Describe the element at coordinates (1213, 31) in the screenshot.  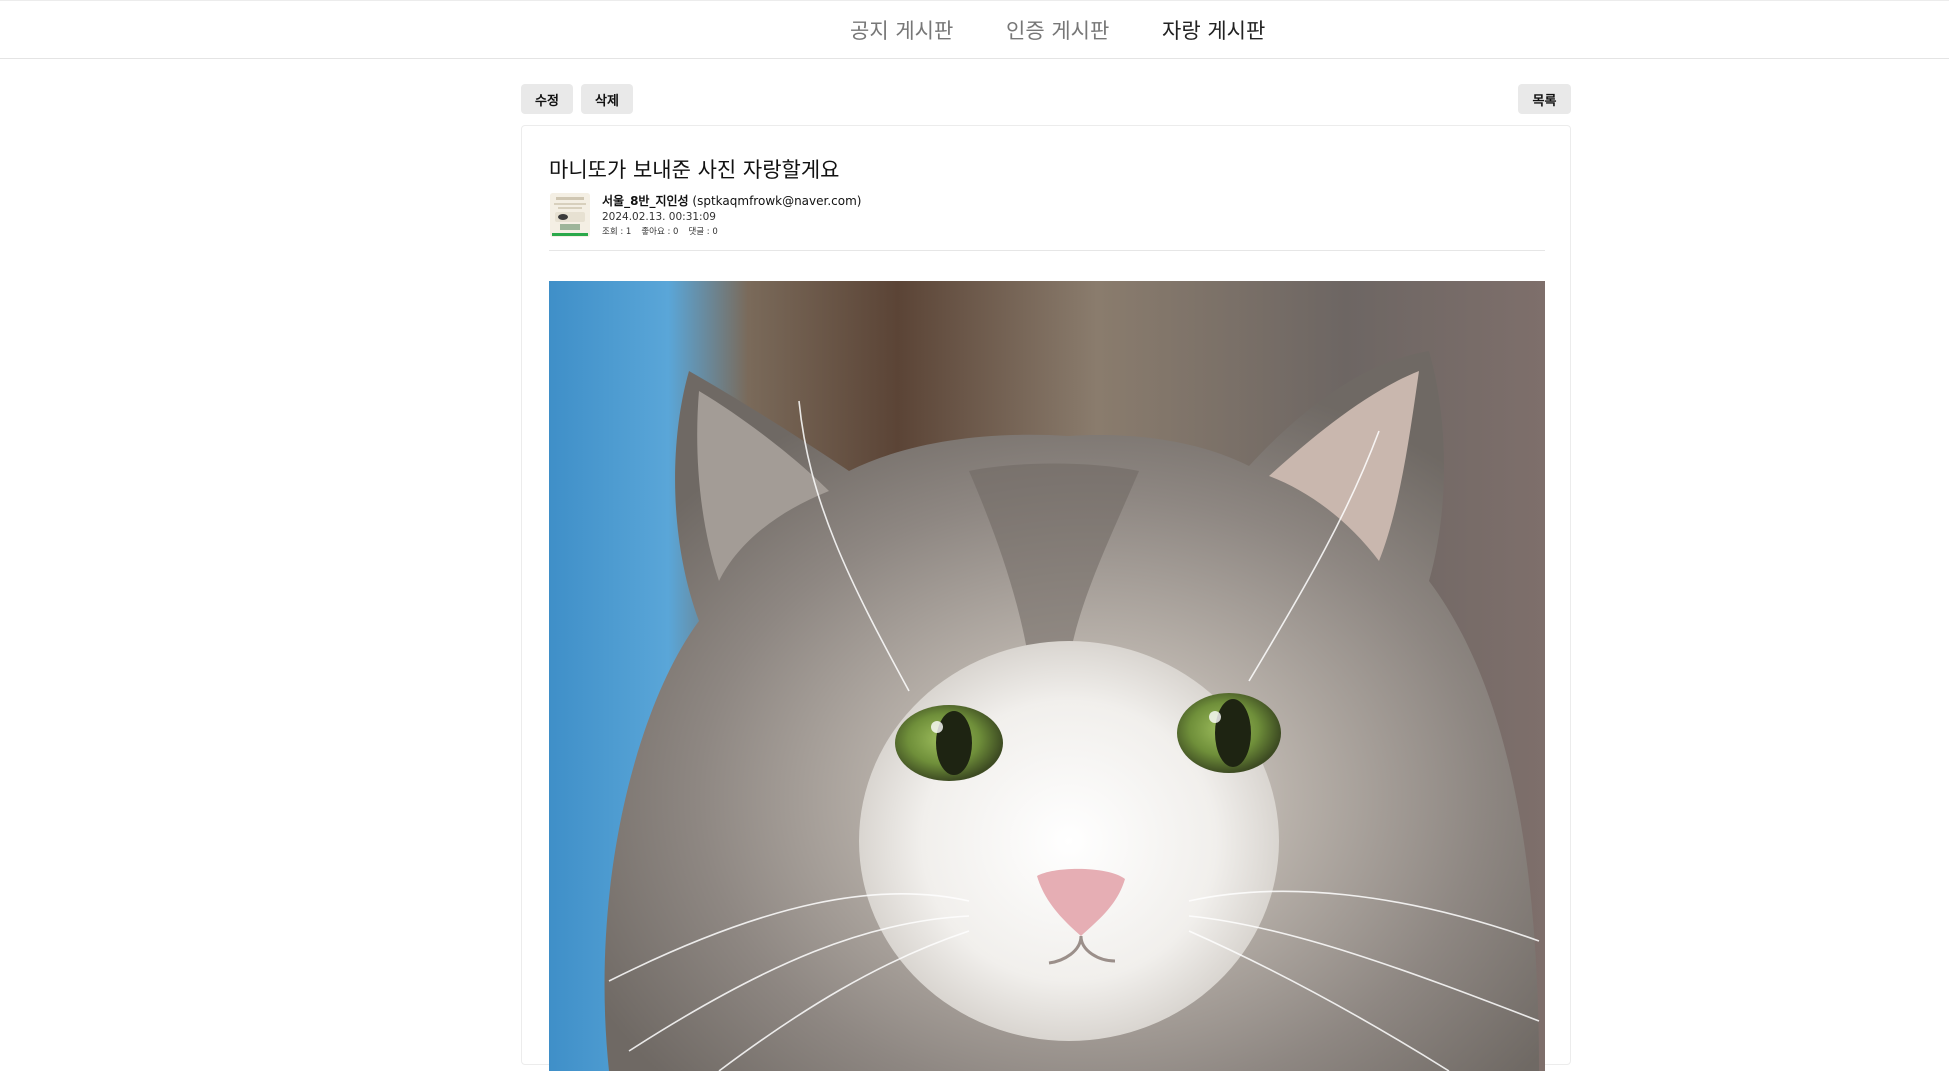
I see `nav-showoff-board: 자랑 게시판` at that location.